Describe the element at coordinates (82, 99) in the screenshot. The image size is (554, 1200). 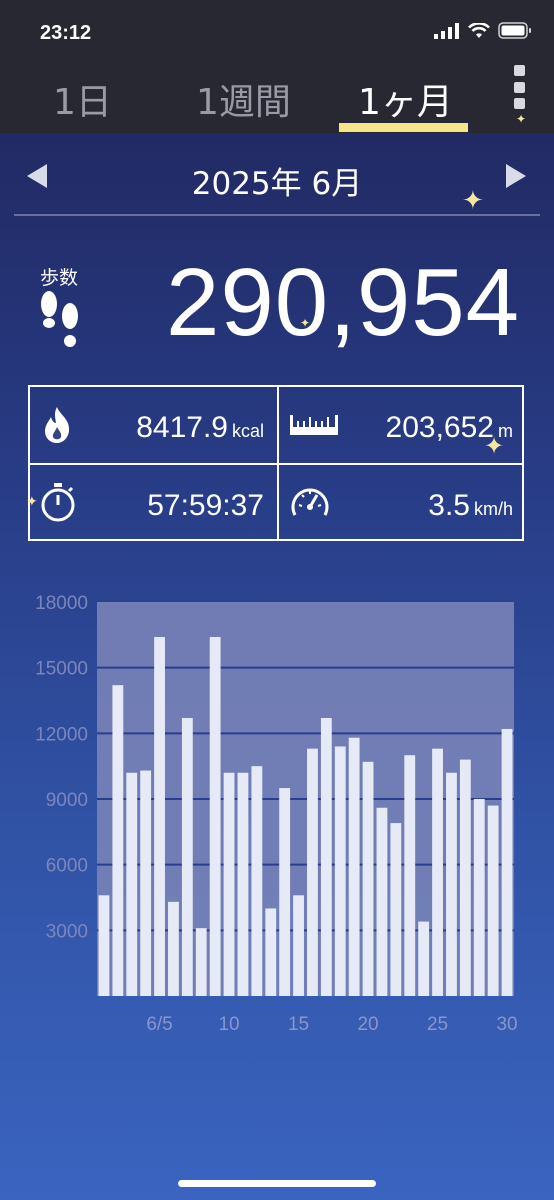
I see `tab-day: 1日` at that location.